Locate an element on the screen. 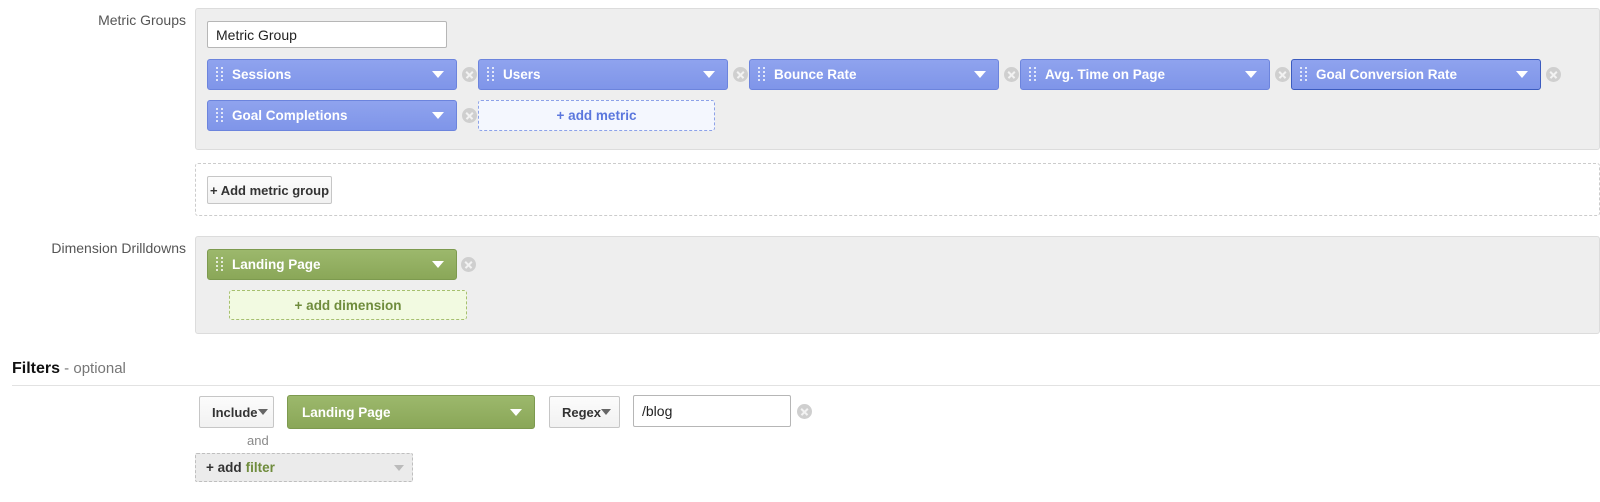 The image size is (1600, 502). add-metric-button: + add metric is located at coordinates (596, 115).